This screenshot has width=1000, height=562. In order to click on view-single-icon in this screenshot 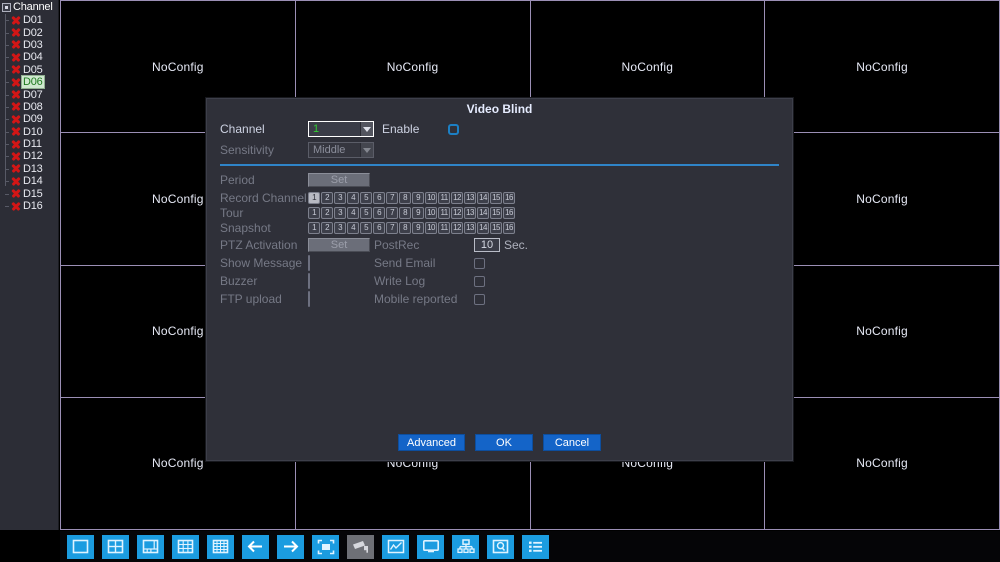, I will do `click(80, 546)`.